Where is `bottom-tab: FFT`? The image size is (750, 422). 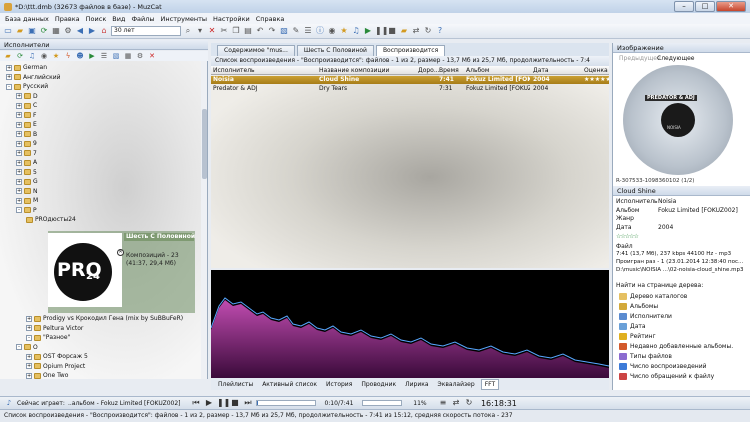 bottom-tab: FFT is located at coordinates (490, 384).